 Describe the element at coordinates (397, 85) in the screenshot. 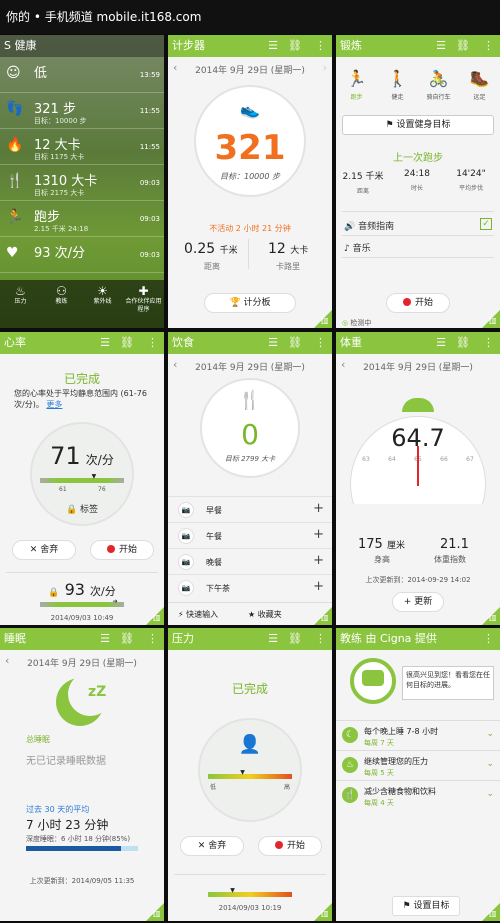

I see `exercise-mode: 🚶 健走` at that location.